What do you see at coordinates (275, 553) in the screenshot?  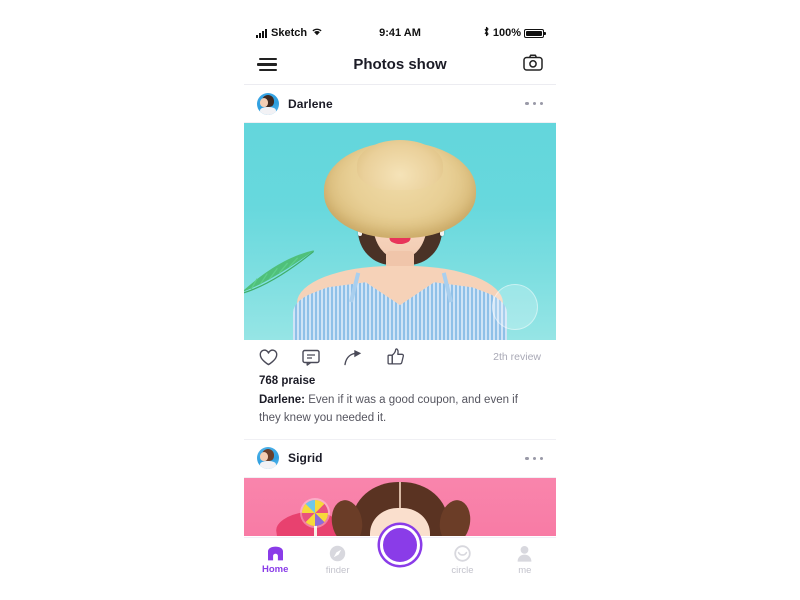 I see `home-icon` at bounding box center [275, 553].